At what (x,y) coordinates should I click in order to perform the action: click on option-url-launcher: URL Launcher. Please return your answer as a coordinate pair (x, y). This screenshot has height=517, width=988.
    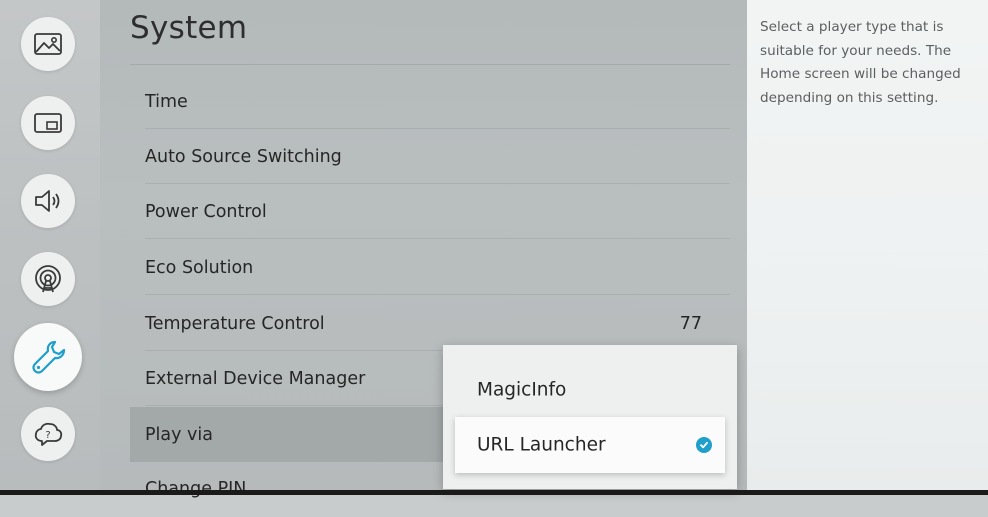
    Looking at the image, I should click on (590, 445).